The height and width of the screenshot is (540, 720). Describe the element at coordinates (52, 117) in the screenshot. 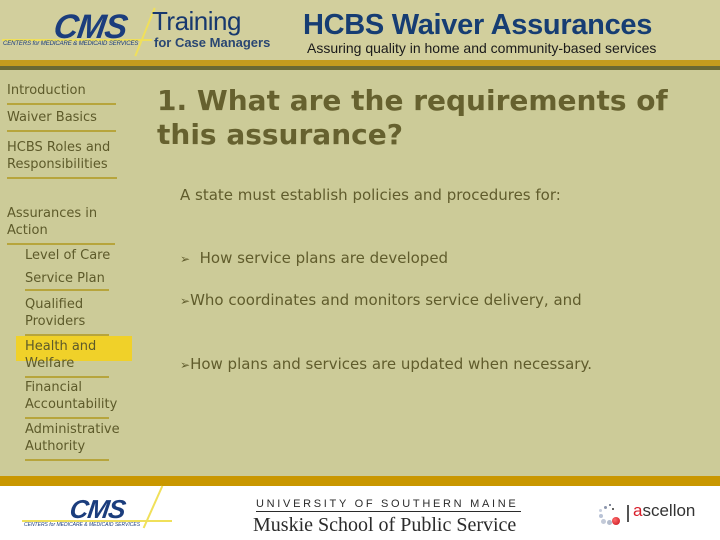

I see `sidebar-item-label: Waiver Basics` at that location.